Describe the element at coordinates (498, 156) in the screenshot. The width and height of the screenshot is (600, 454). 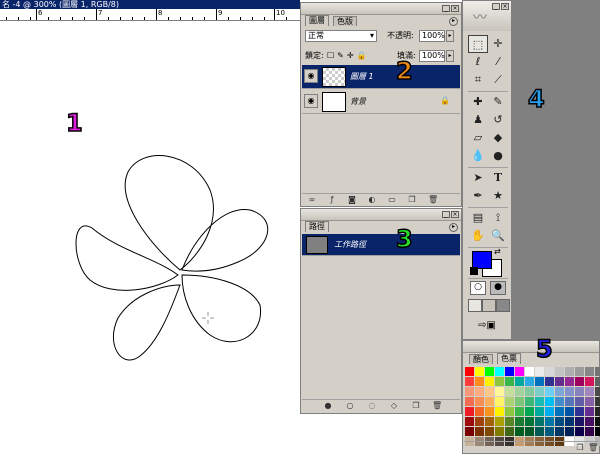
I see `dodge-icon: ●` at that location.